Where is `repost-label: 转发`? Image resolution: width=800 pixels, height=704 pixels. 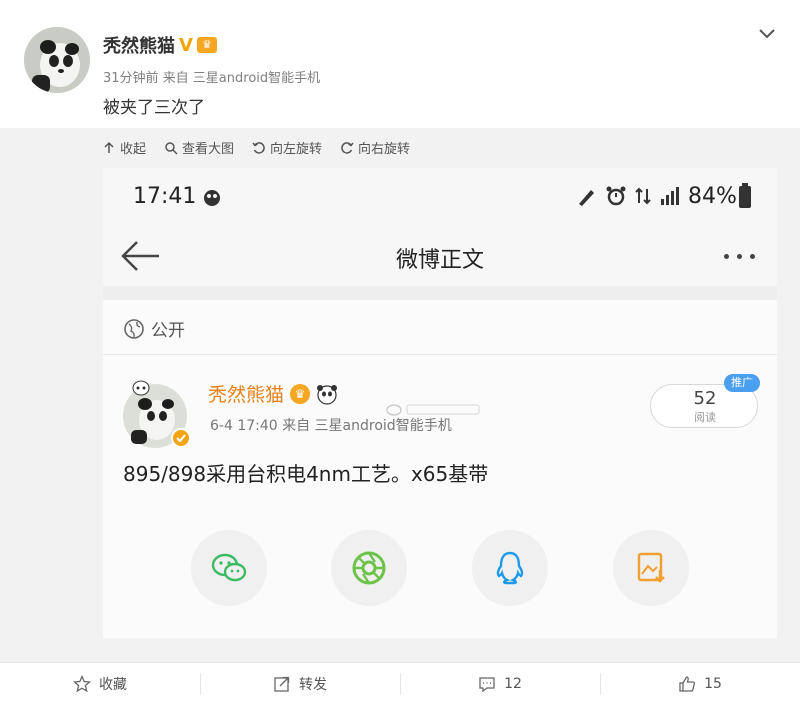 repost-label: 转发 is located at coordinates (313, 684).